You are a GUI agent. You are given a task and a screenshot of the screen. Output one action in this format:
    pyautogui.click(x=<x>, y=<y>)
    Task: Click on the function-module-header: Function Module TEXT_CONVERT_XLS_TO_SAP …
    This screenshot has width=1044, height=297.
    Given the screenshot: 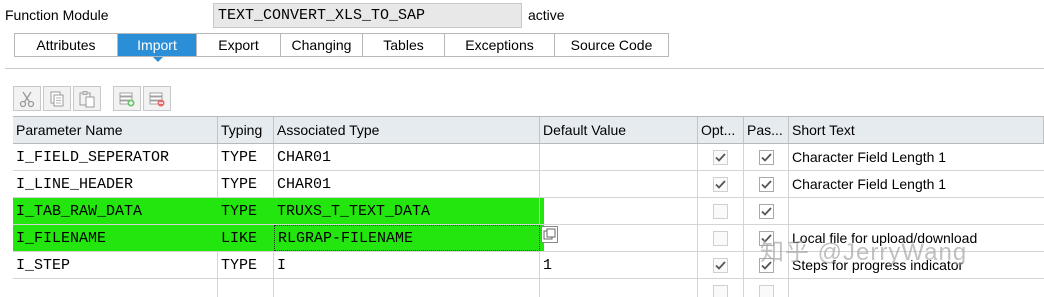 What is the action you would take?
    pyautogui.click(x=522, y=16)
    